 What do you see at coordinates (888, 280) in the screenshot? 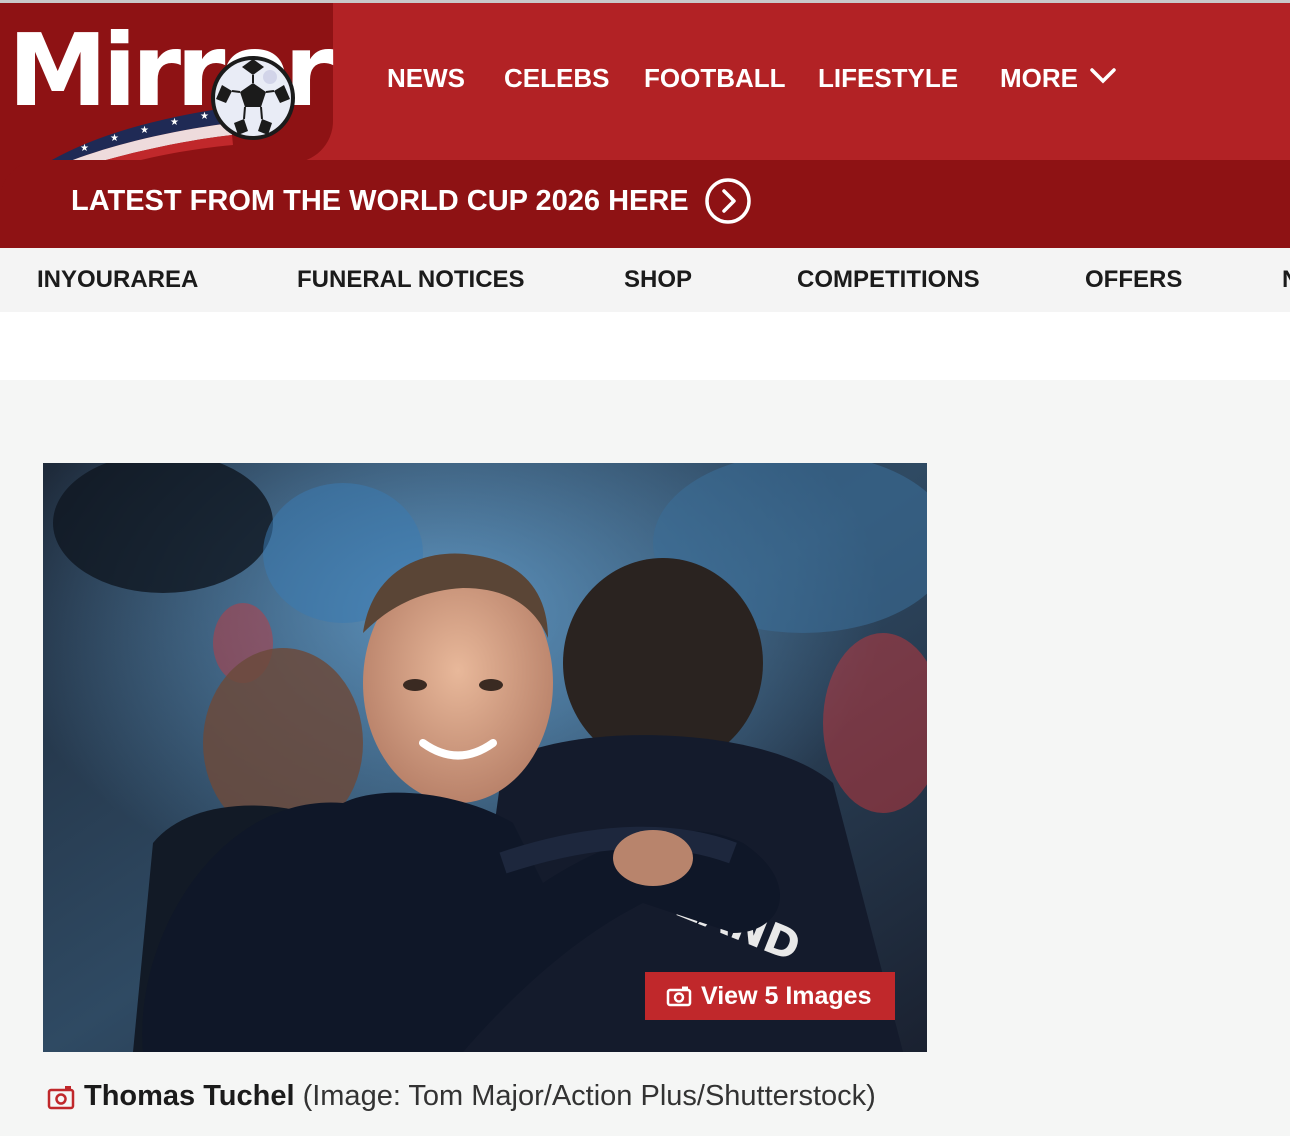
I see `sub-nav-competitions: COMPETITIONS` at bounding box center [888, 280].